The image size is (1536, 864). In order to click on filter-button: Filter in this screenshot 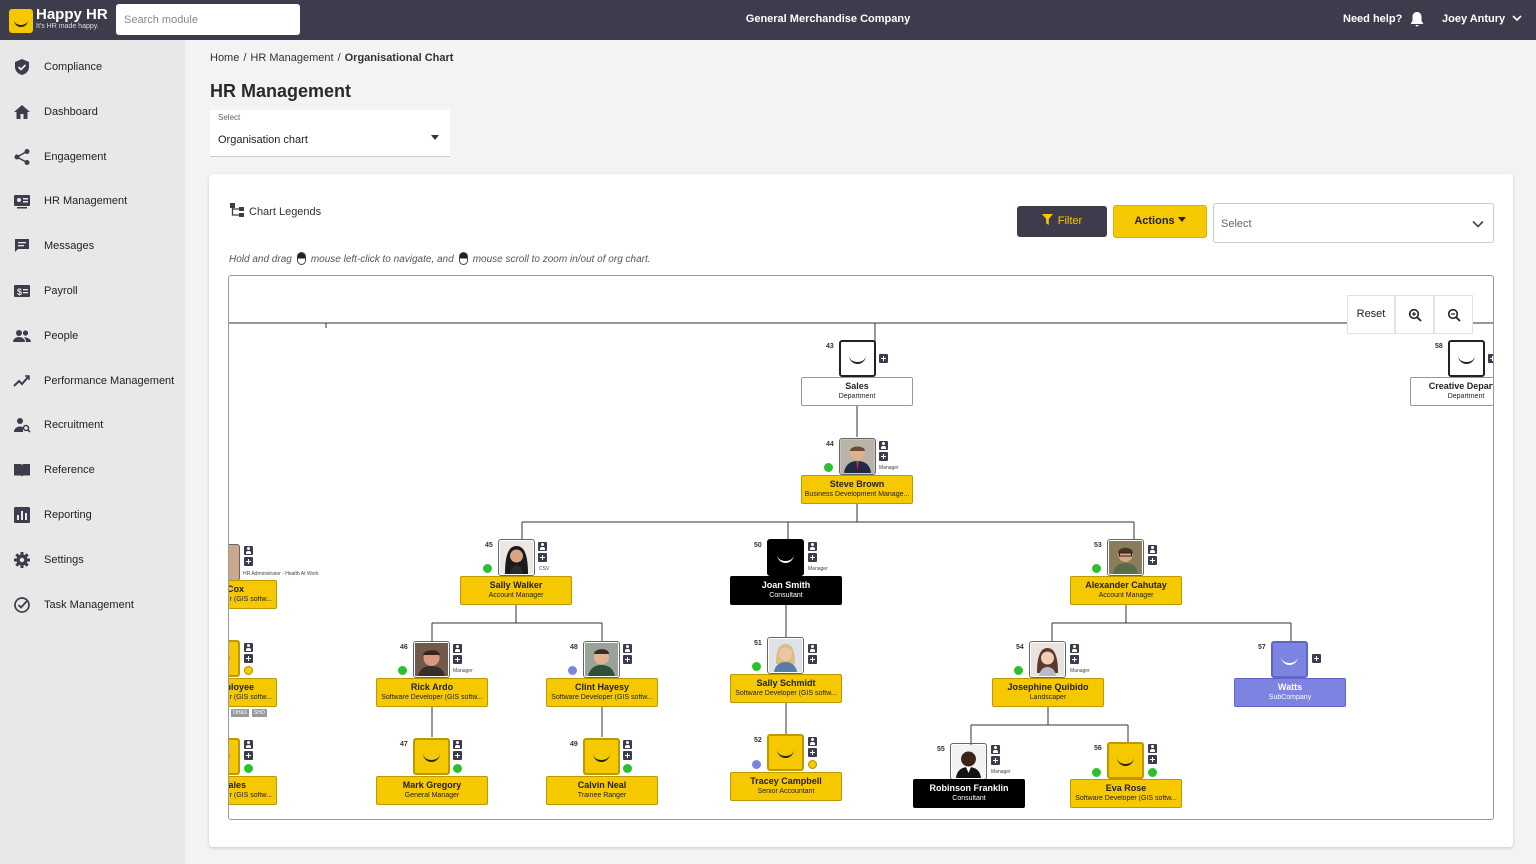, I will do `click(1062, 221)`.